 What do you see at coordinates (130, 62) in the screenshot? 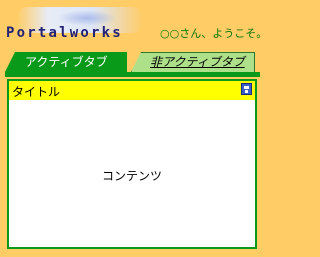
I see `tab-bar: アクティブタブ 非アクティブタブ` at bounding box center [130, 62].